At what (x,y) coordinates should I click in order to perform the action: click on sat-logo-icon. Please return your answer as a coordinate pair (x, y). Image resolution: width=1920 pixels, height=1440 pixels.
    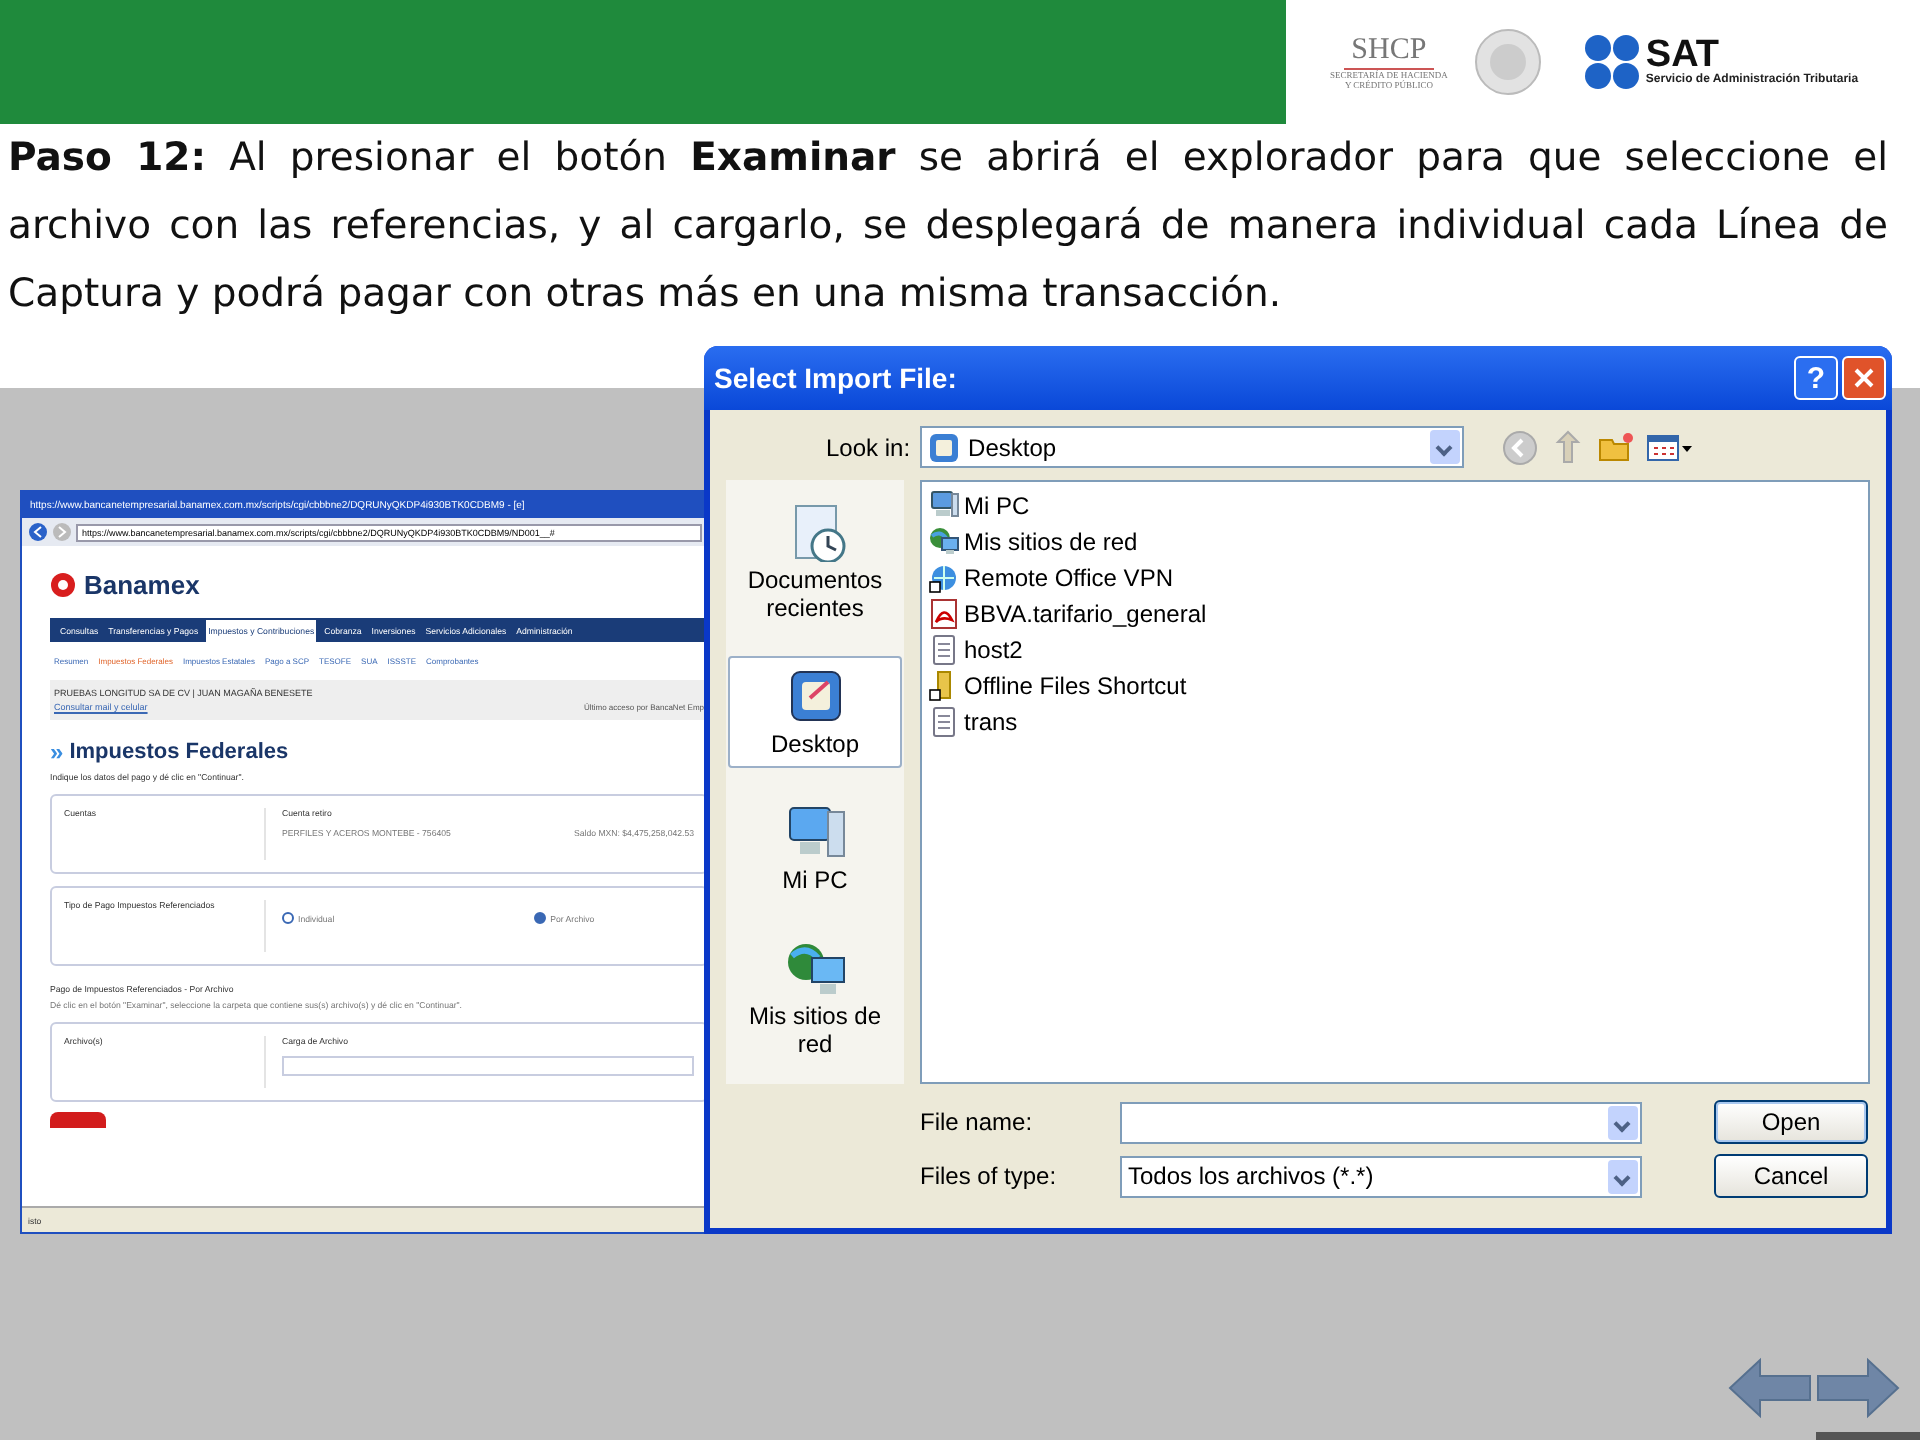
    Looking at the image, I should click on (1611, 62).